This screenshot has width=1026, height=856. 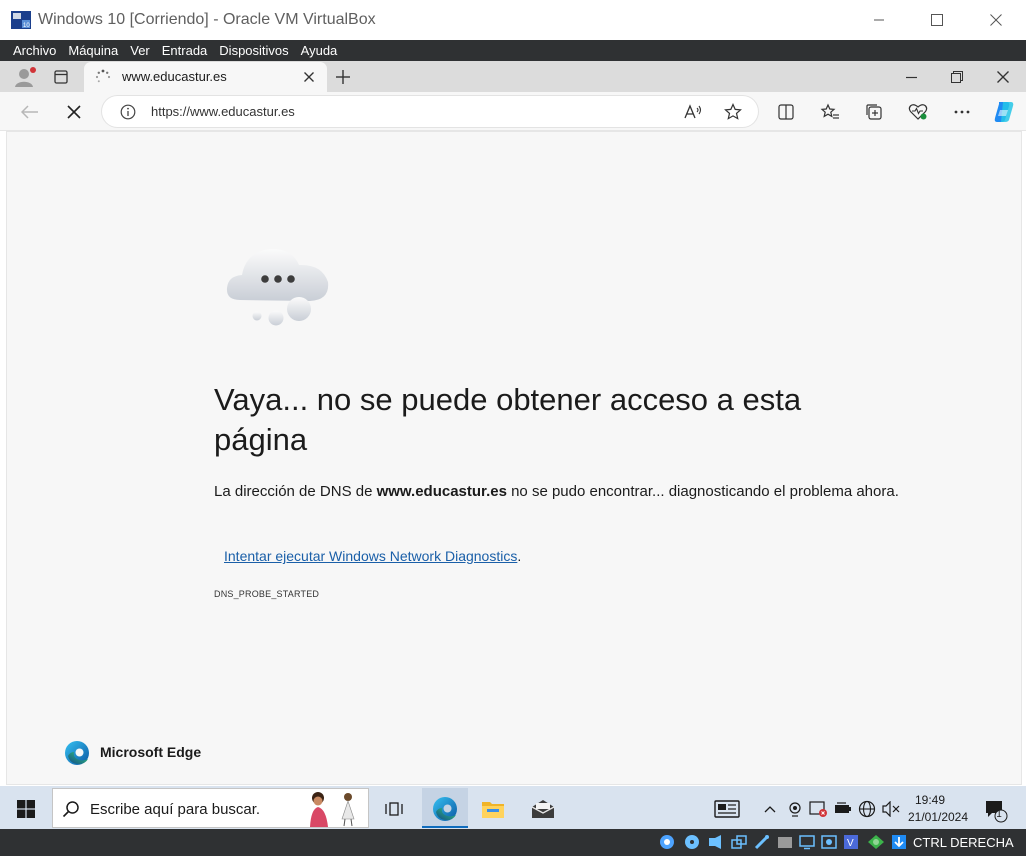 What do you see at coordinates (891, 809) in the screenshot?
I see `tray-volume-muted-icon` at bounding box center [891, 809].